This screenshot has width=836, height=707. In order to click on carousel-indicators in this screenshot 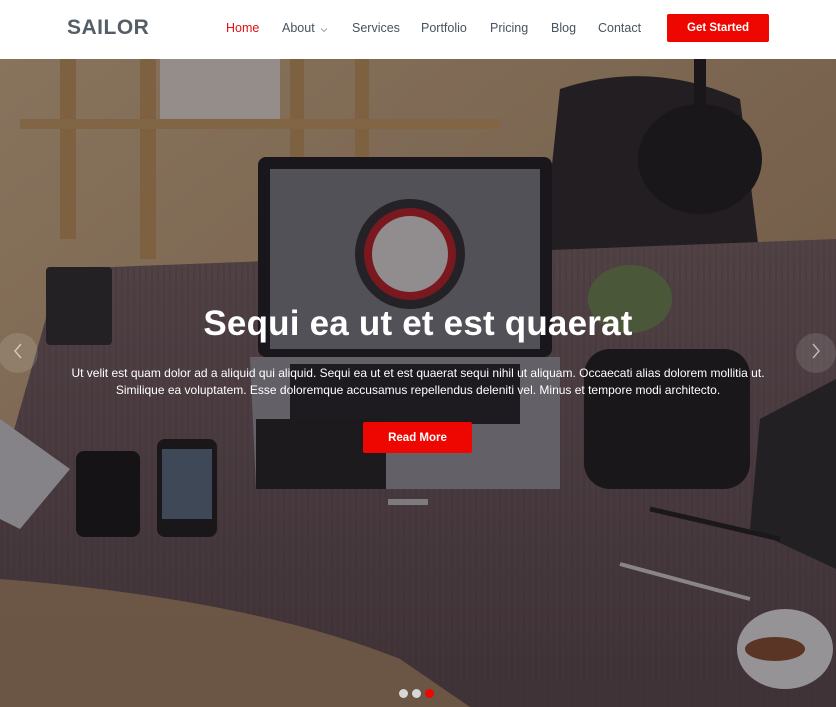, I will do `click(416, 693)`.